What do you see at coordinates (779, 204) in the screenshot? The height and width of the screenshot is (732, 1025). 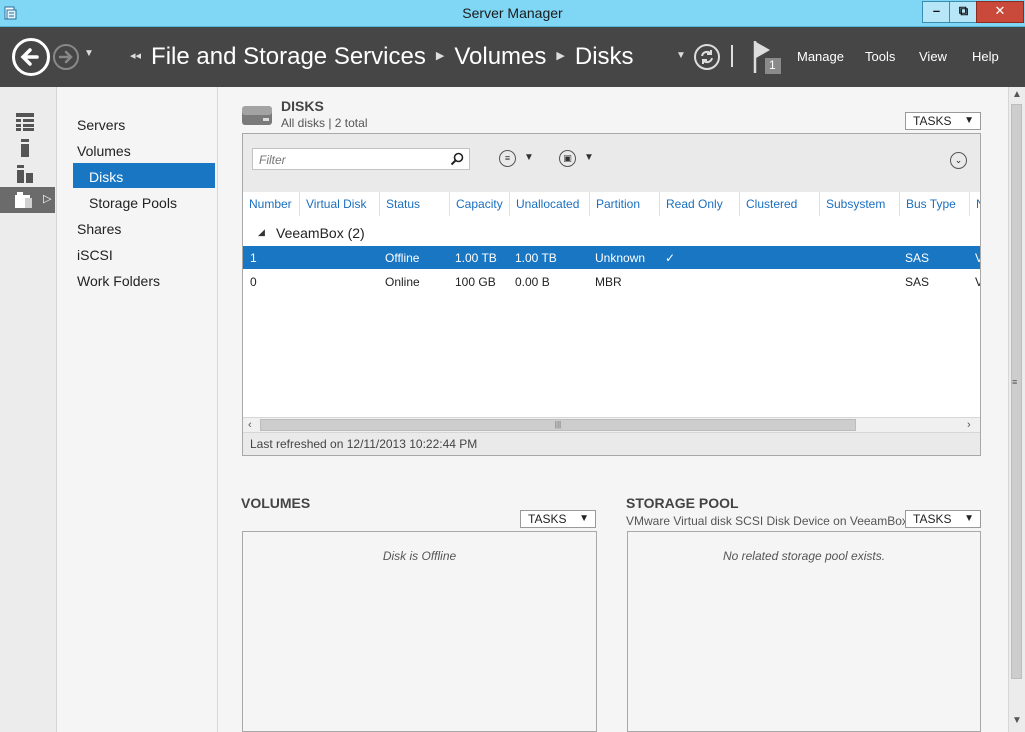 I see `column-header-clustered: Clustered` at bounding box center [779, 204].